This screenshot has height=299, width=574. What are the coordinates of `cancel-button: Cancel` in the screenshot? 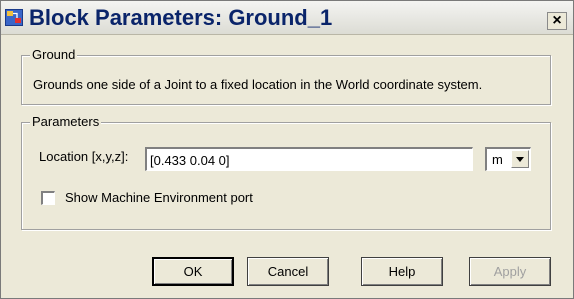 It's located at (288, 271).